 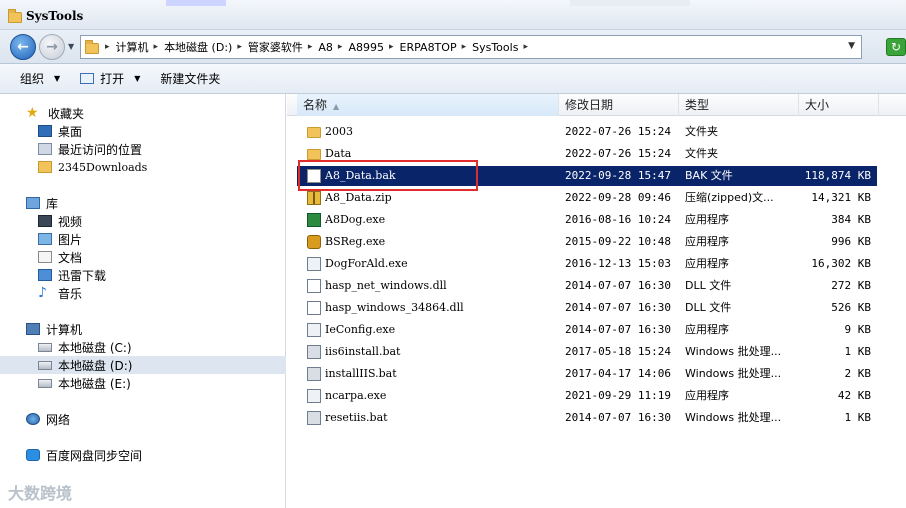 I want to click on file-row: ncarpa.exe 2021-09-29 11:19 应用程序 42 KB, so click(x=587, y=396).